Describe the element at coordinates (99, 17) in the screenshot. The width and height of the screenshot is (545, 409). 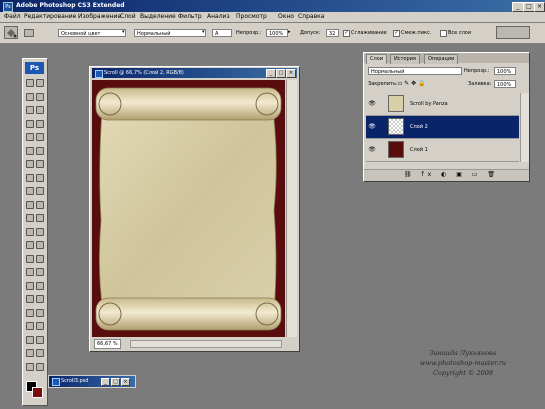
I see `menu-image: Изображение` at that location.